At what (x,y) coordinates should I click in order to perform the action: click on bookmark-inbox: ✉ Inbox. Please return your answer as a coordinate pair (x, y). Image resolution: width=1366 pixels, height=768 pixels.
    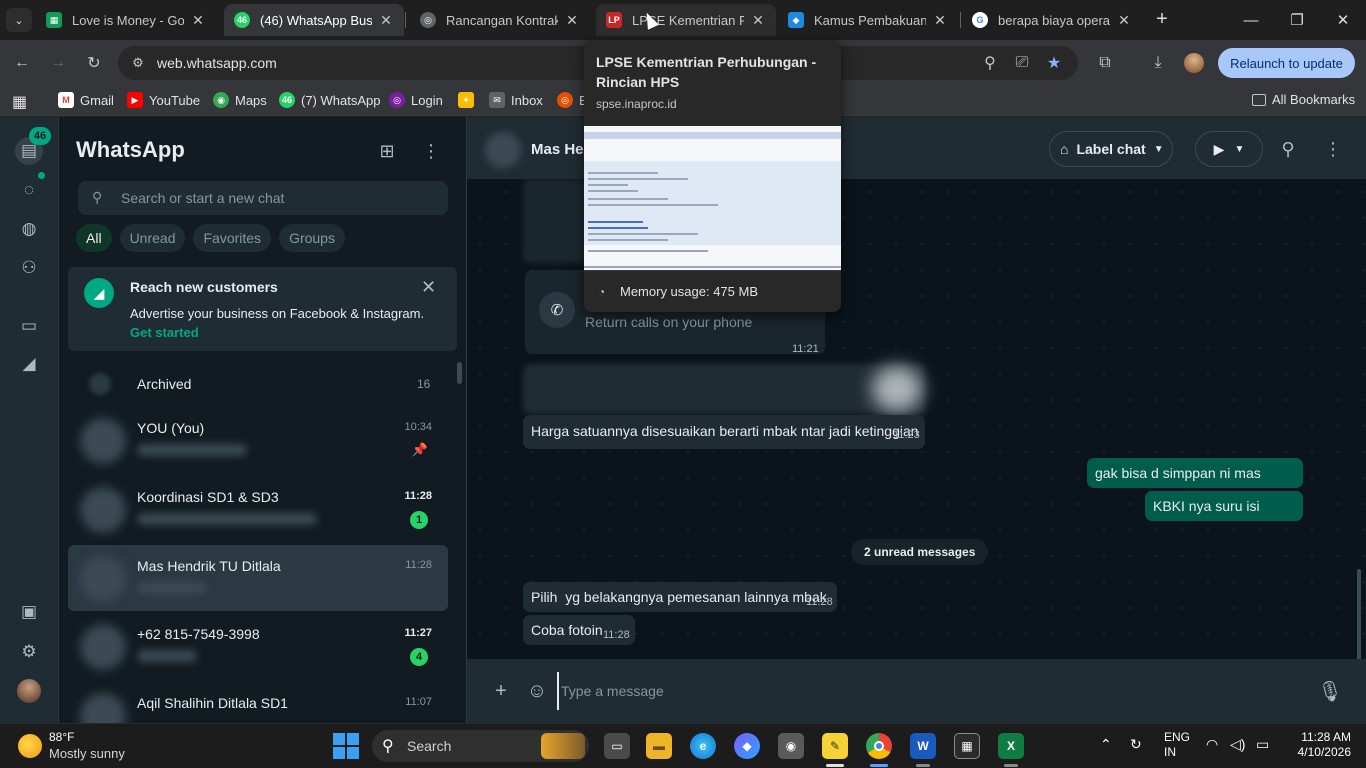
    Looking at the image, I should click on (516, 100).